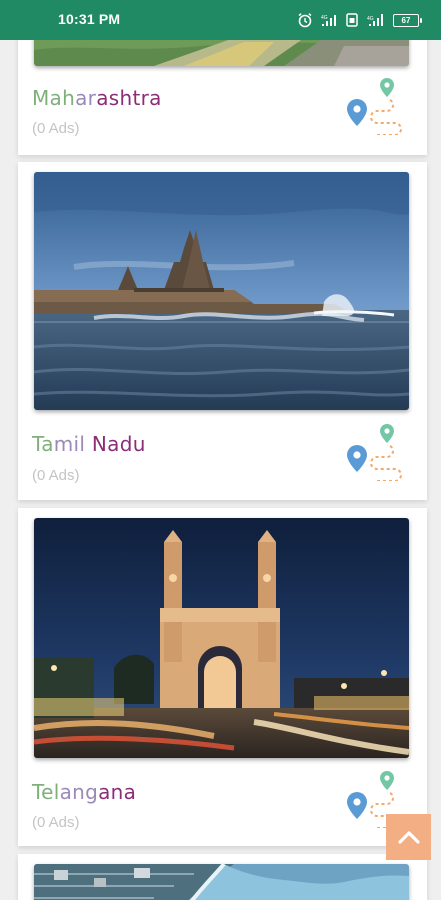  What do you see at coordinates (407, 20) in the screenshot?
I see `battery-icon: 67` at bounding box center [407, 20].